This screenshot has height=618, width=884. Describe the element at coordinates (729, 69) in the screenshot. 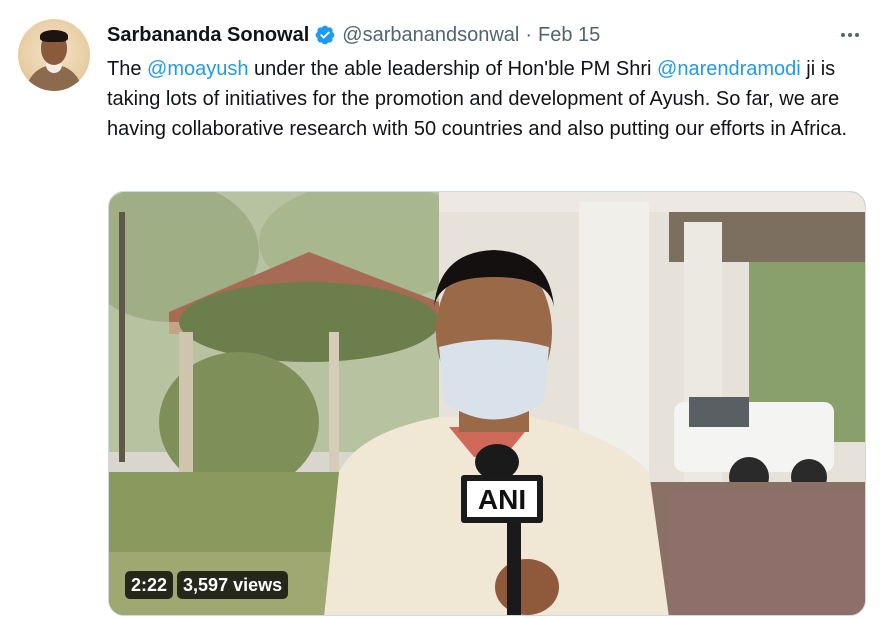

I see `mention-link-narendramodi: @narendramodi` at that location.